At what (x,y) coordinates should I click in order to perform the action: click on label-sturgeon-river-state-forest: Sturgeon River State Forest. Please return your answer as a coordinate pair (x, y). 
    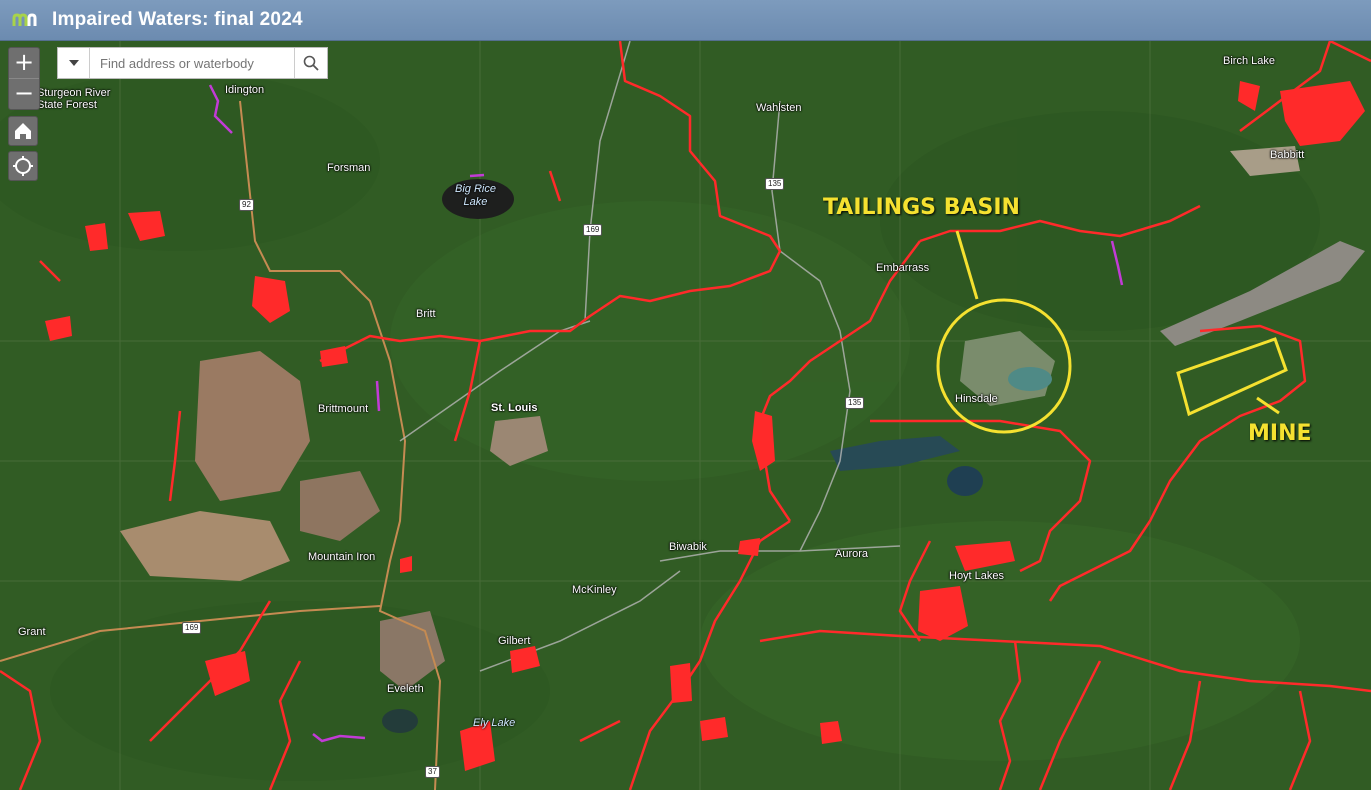
    Looking at the image, I should click on (74, 99).